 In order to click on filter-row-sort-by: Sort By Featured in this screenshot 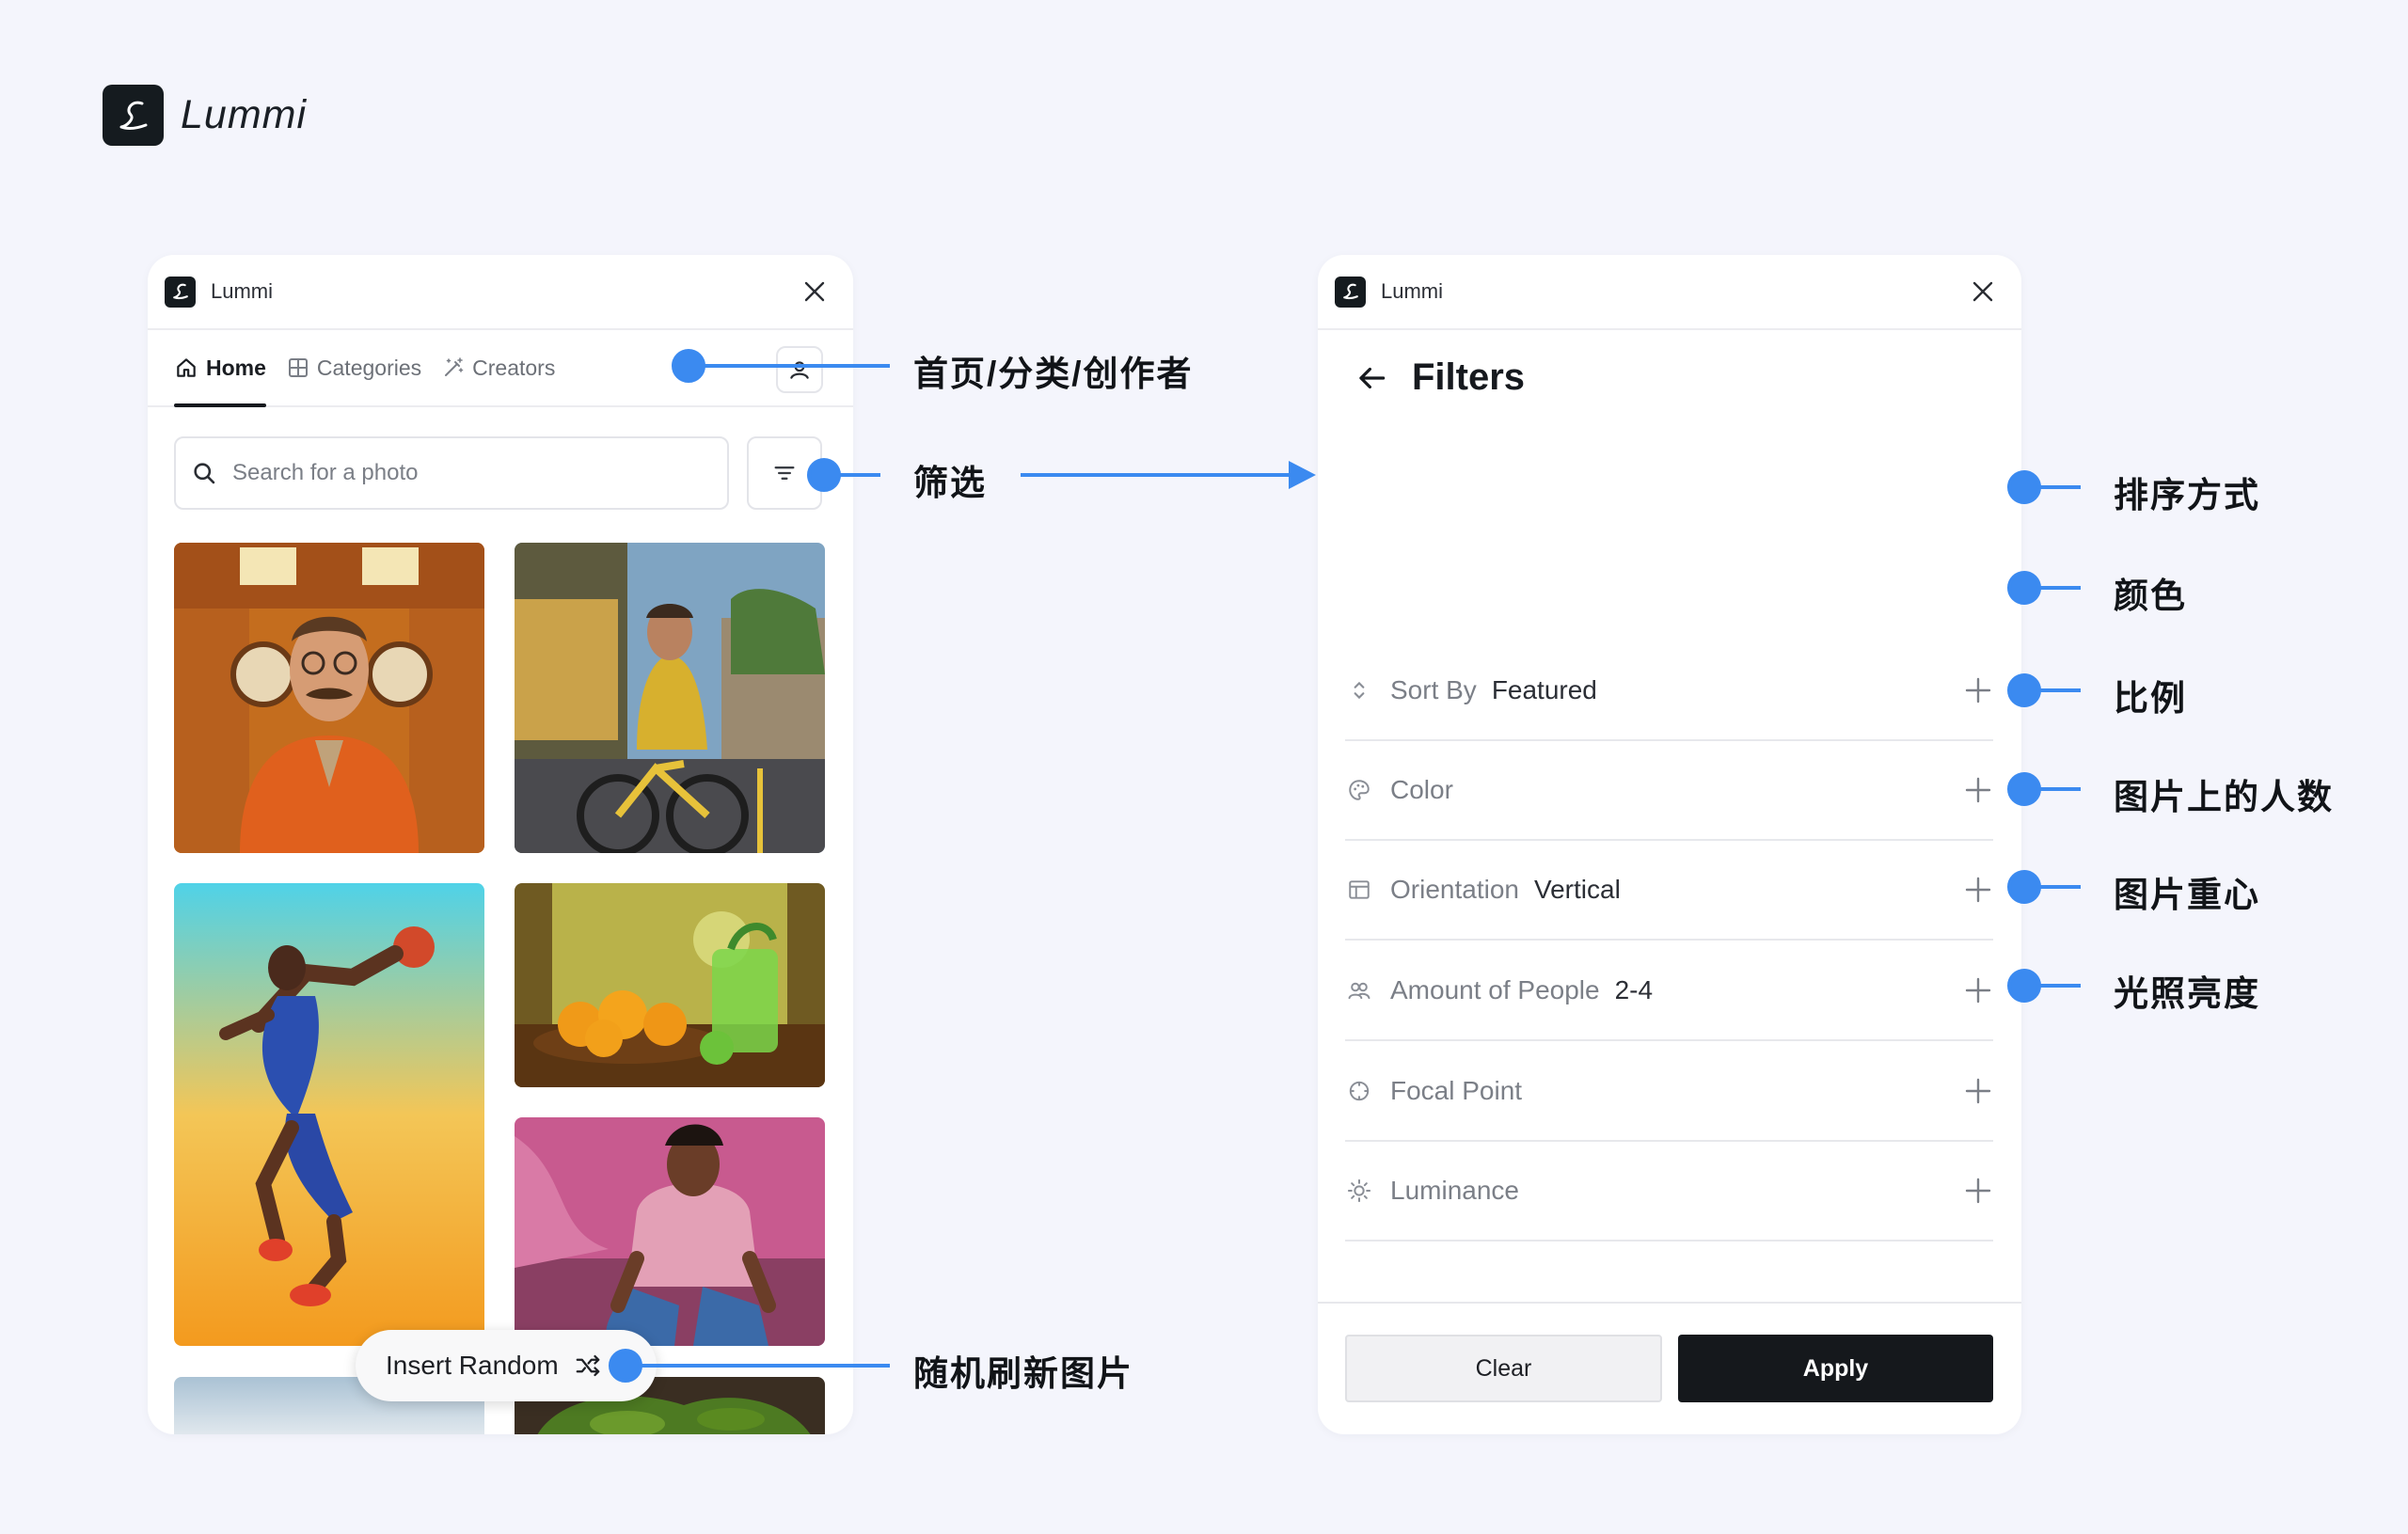, I will do `click(1669, 690)`.